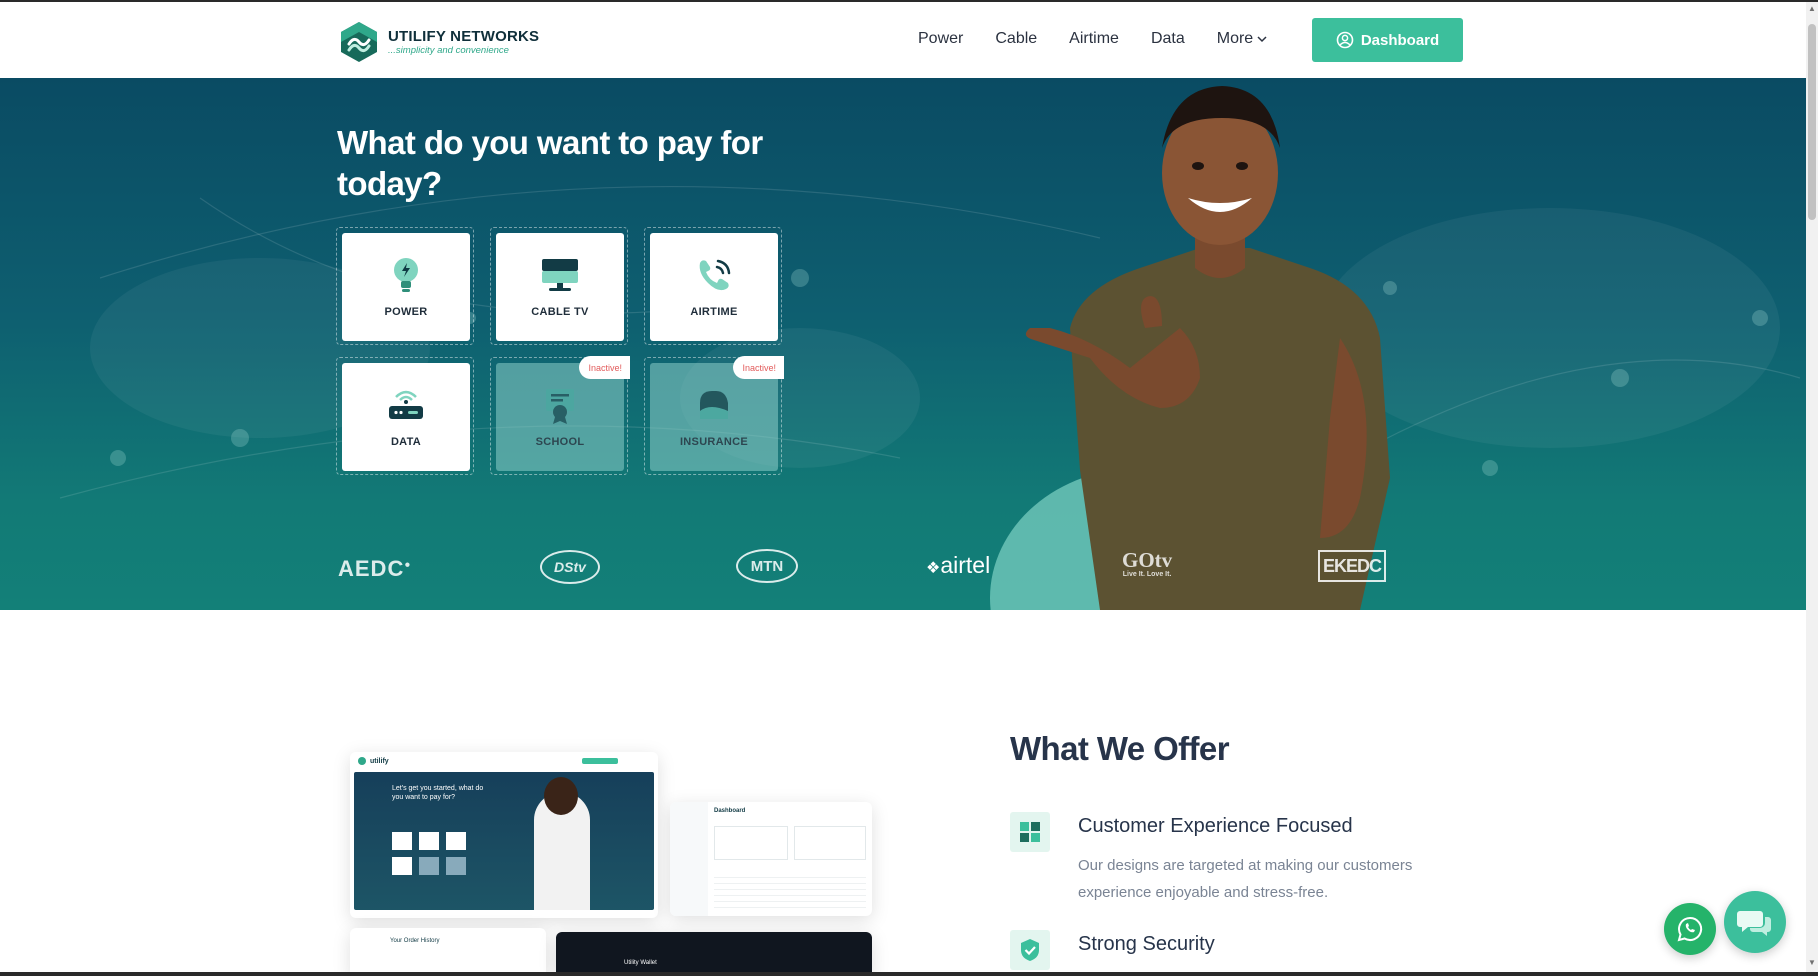 The width and height of the screenshot is (1818, 976). I want to click on brand-airtel: ❖airtel, so click(958, 565).